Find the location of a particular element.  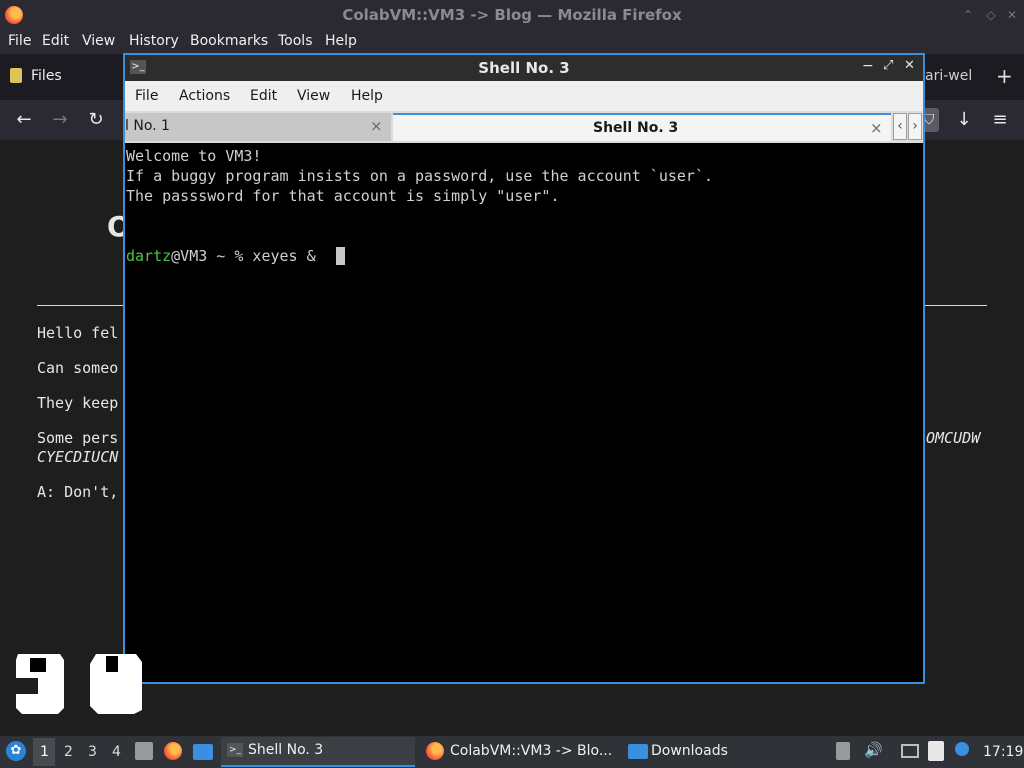

network-icon is located at coordinates (910, 751).